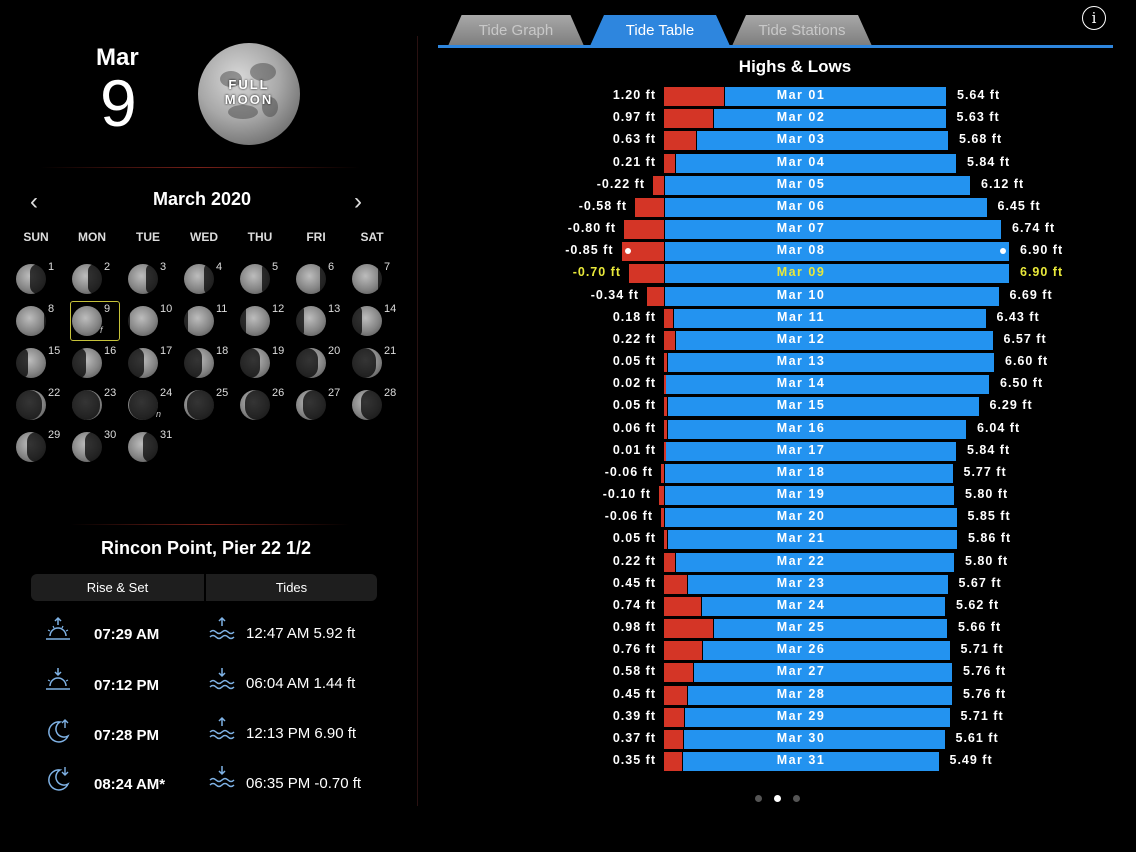  Describe the element at coordinates (634, 715) in the screenshot. I see `low-tide-value: 0.39 ft` at that location.